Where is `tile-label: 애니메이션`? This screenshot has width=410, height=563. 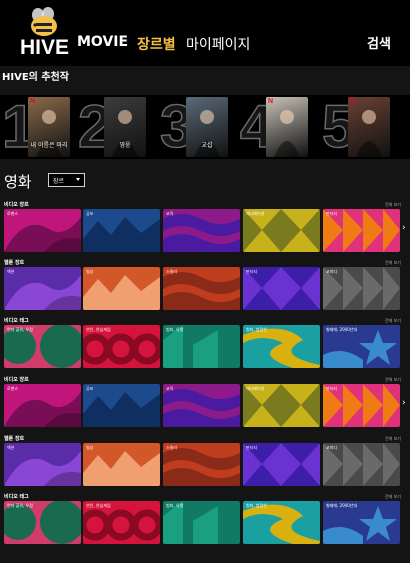 tile-label: 애니메이션 is located at coordinates (255, 213).